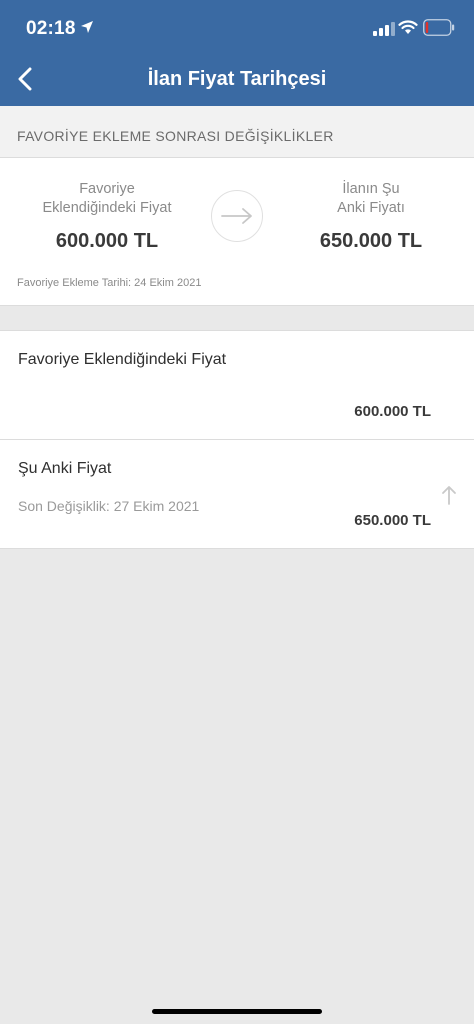  What do you see at coordinates (109, 283) in the screenshot?
I see `favorite-date-note: Favoriye Ekleme Tarihi: 24 Ekim 2021` at bounding box center [109, 283].